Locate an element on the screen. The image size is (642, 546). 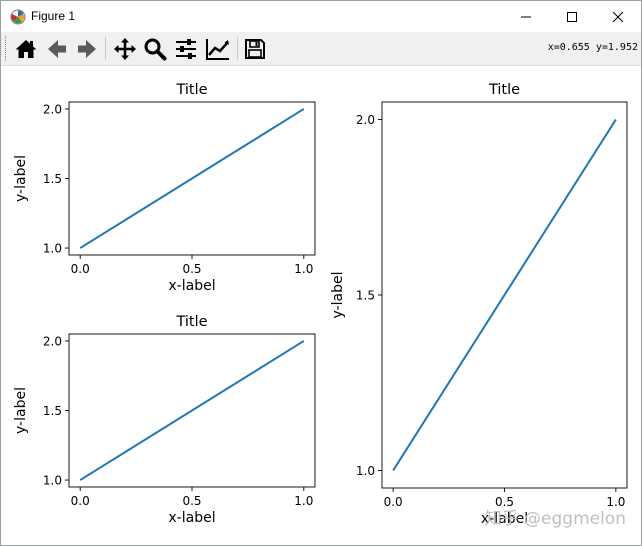
home-icon is located at coordinates (26, 48).